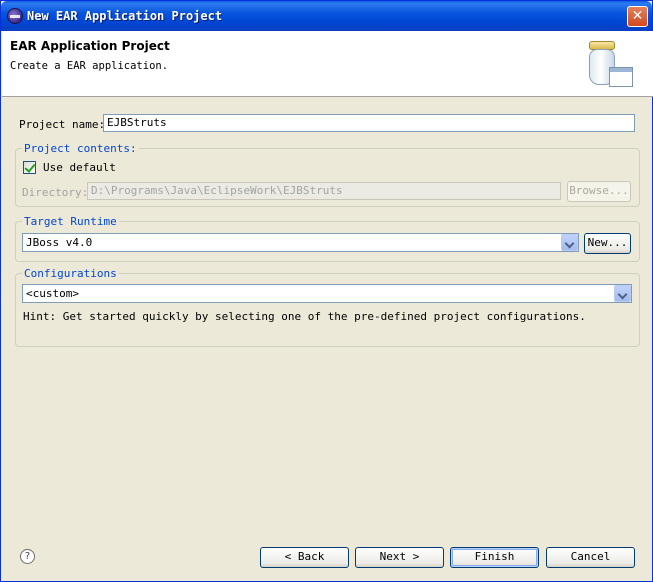 The height and width of the screenshot is (582, 653). Describe the element at coordinates (52, 293) in the screenshot. I see `configurations-value: <custom>` at that location.